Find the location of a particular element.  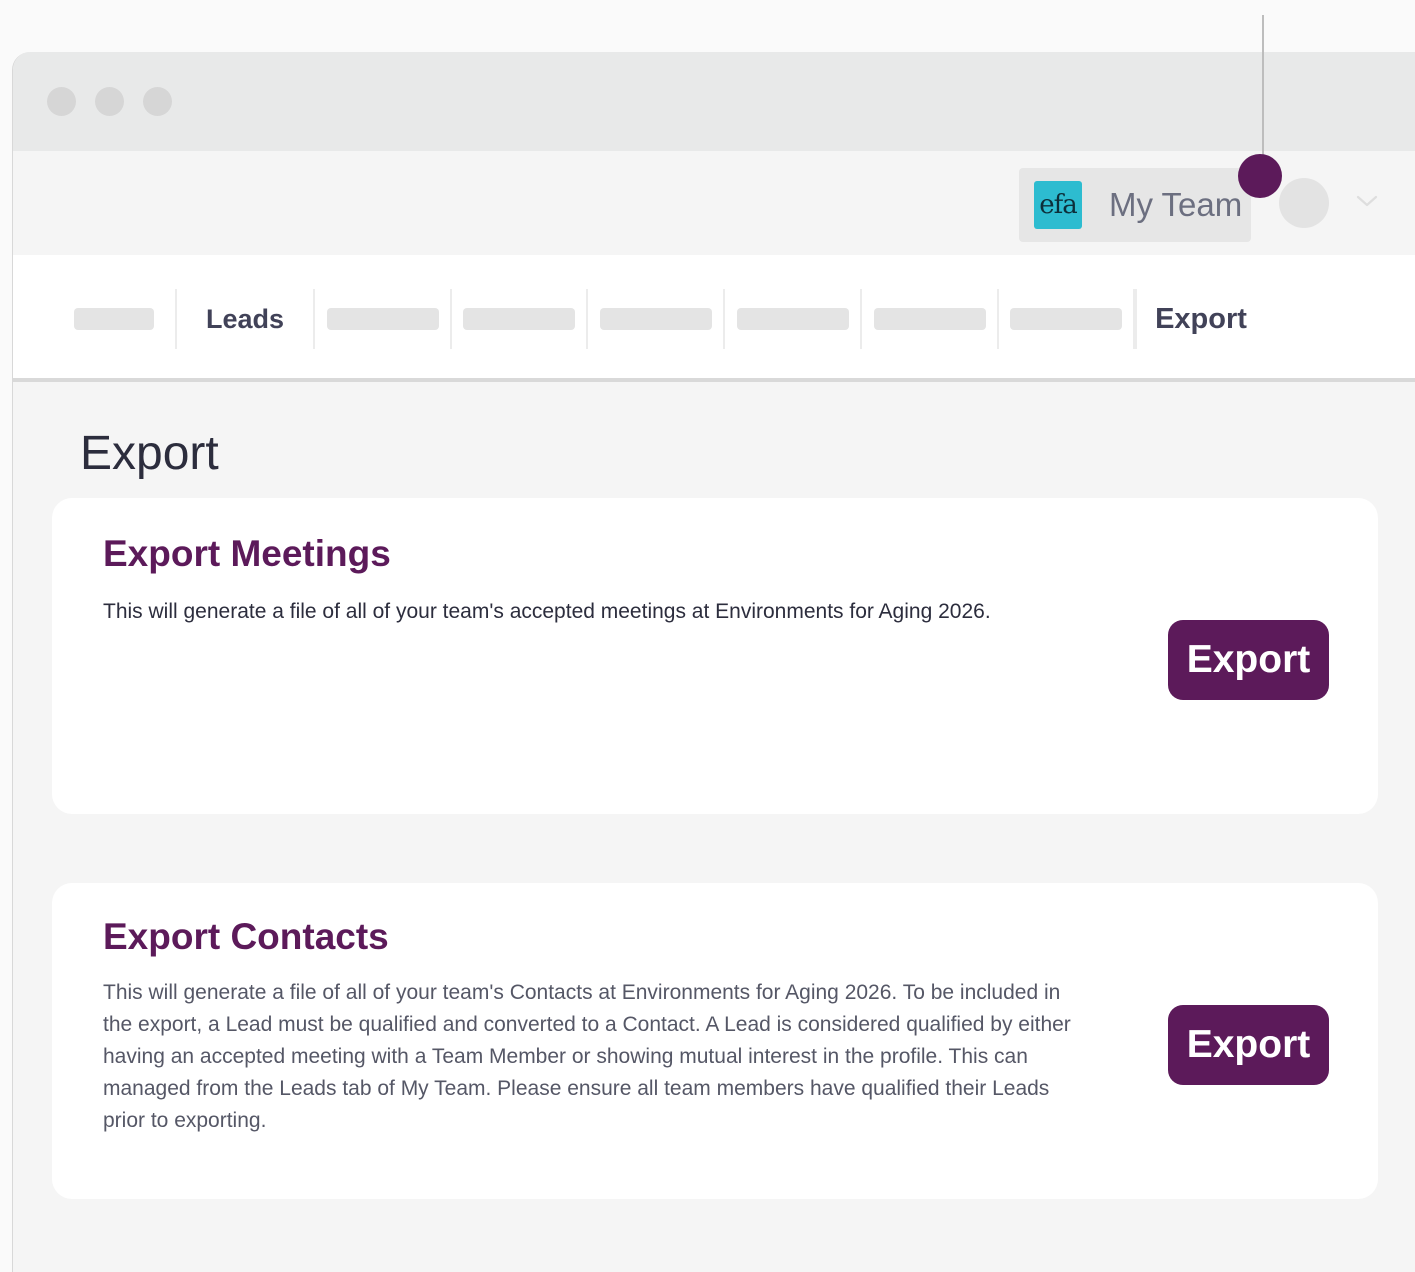

tab-bar: Leads Export is located at coordinates (714, 318).